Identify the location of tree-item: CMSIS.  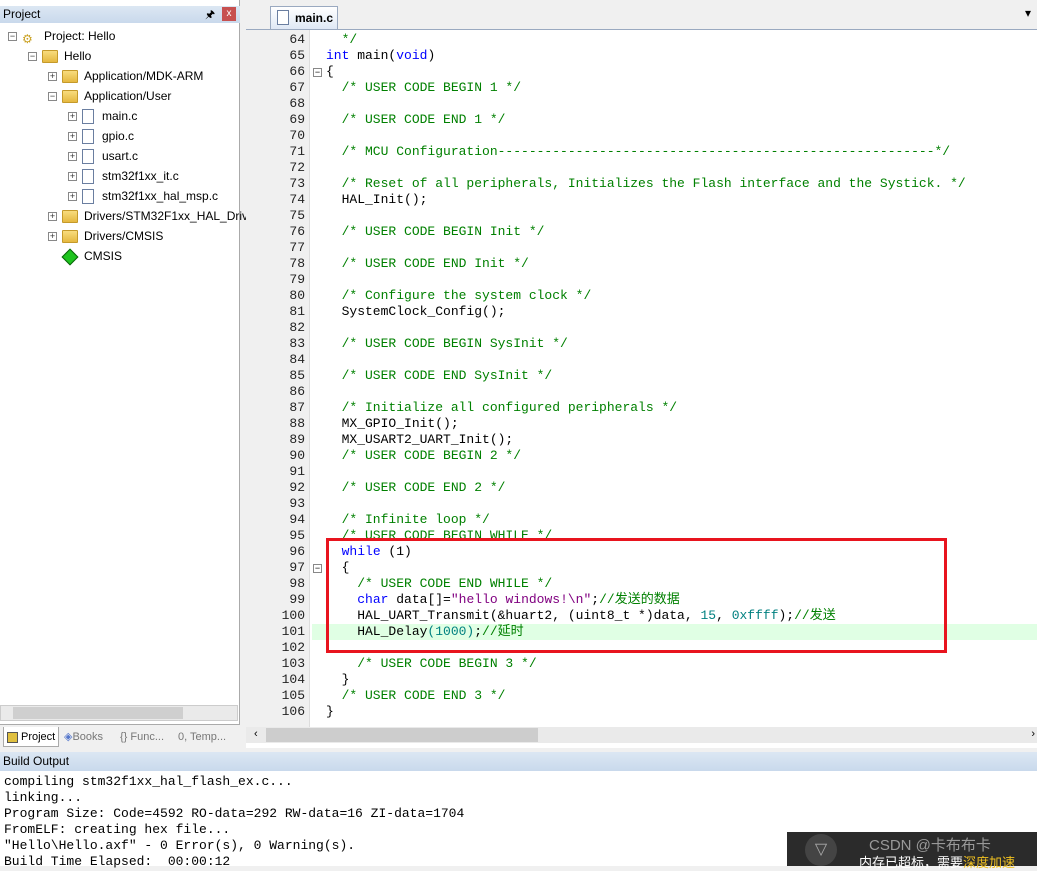
(85, 256).